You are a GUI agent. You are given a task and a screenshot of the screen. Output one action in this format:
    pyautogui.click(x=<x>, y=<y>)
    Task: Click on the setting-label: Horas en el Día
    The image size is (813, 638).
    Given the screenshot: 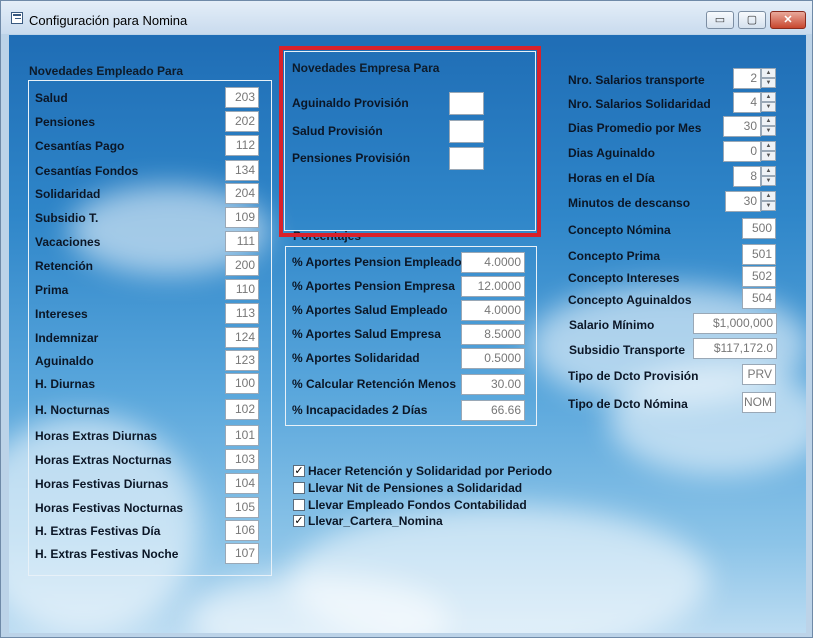 What is the action you would take?
    pyautogui.click(x=611, y=178)
    